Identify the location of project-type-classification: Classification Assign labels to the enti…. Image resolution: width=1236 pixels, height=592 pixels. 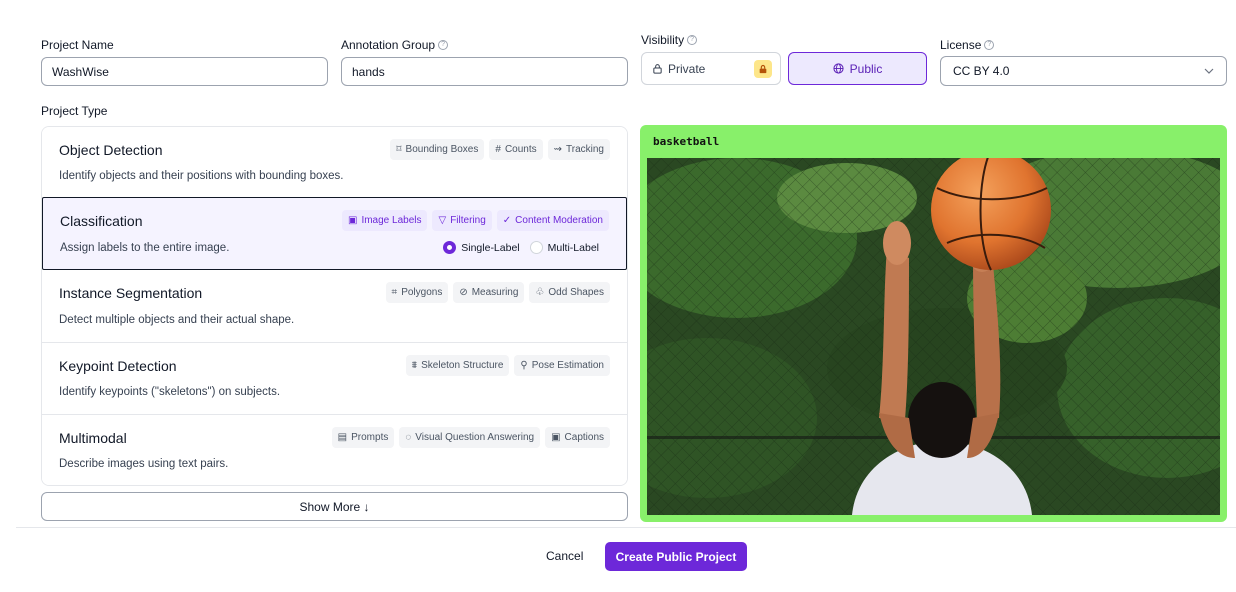
(334, 233).